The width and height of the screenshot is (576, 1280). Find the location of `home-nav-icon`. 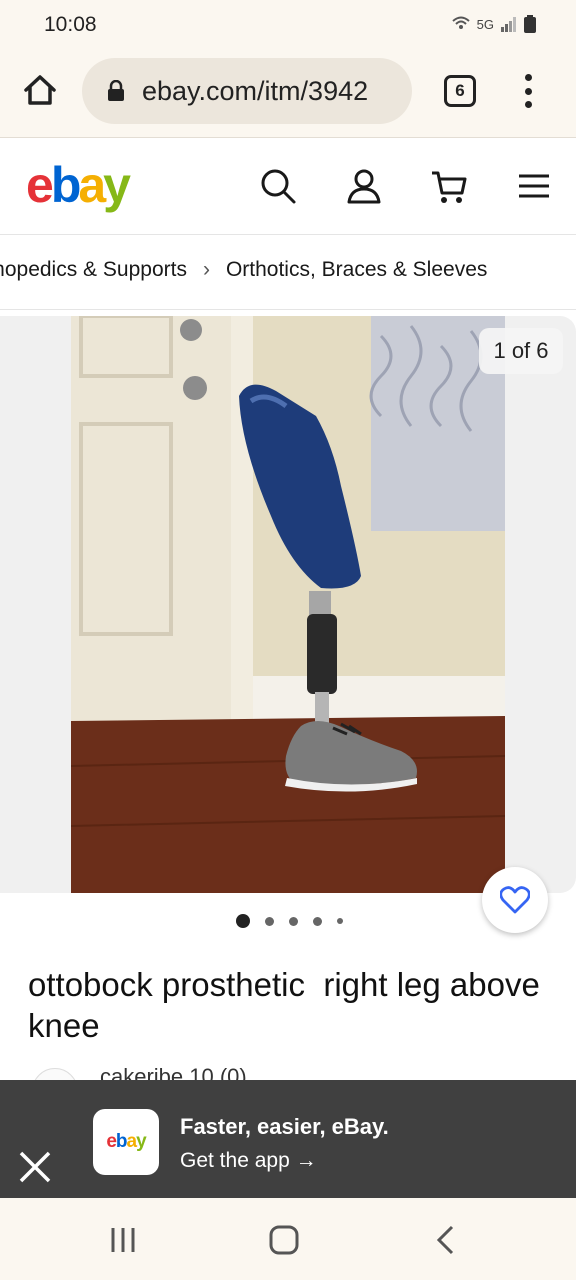

home-nav-icon is located at coordinates (284, 1240).